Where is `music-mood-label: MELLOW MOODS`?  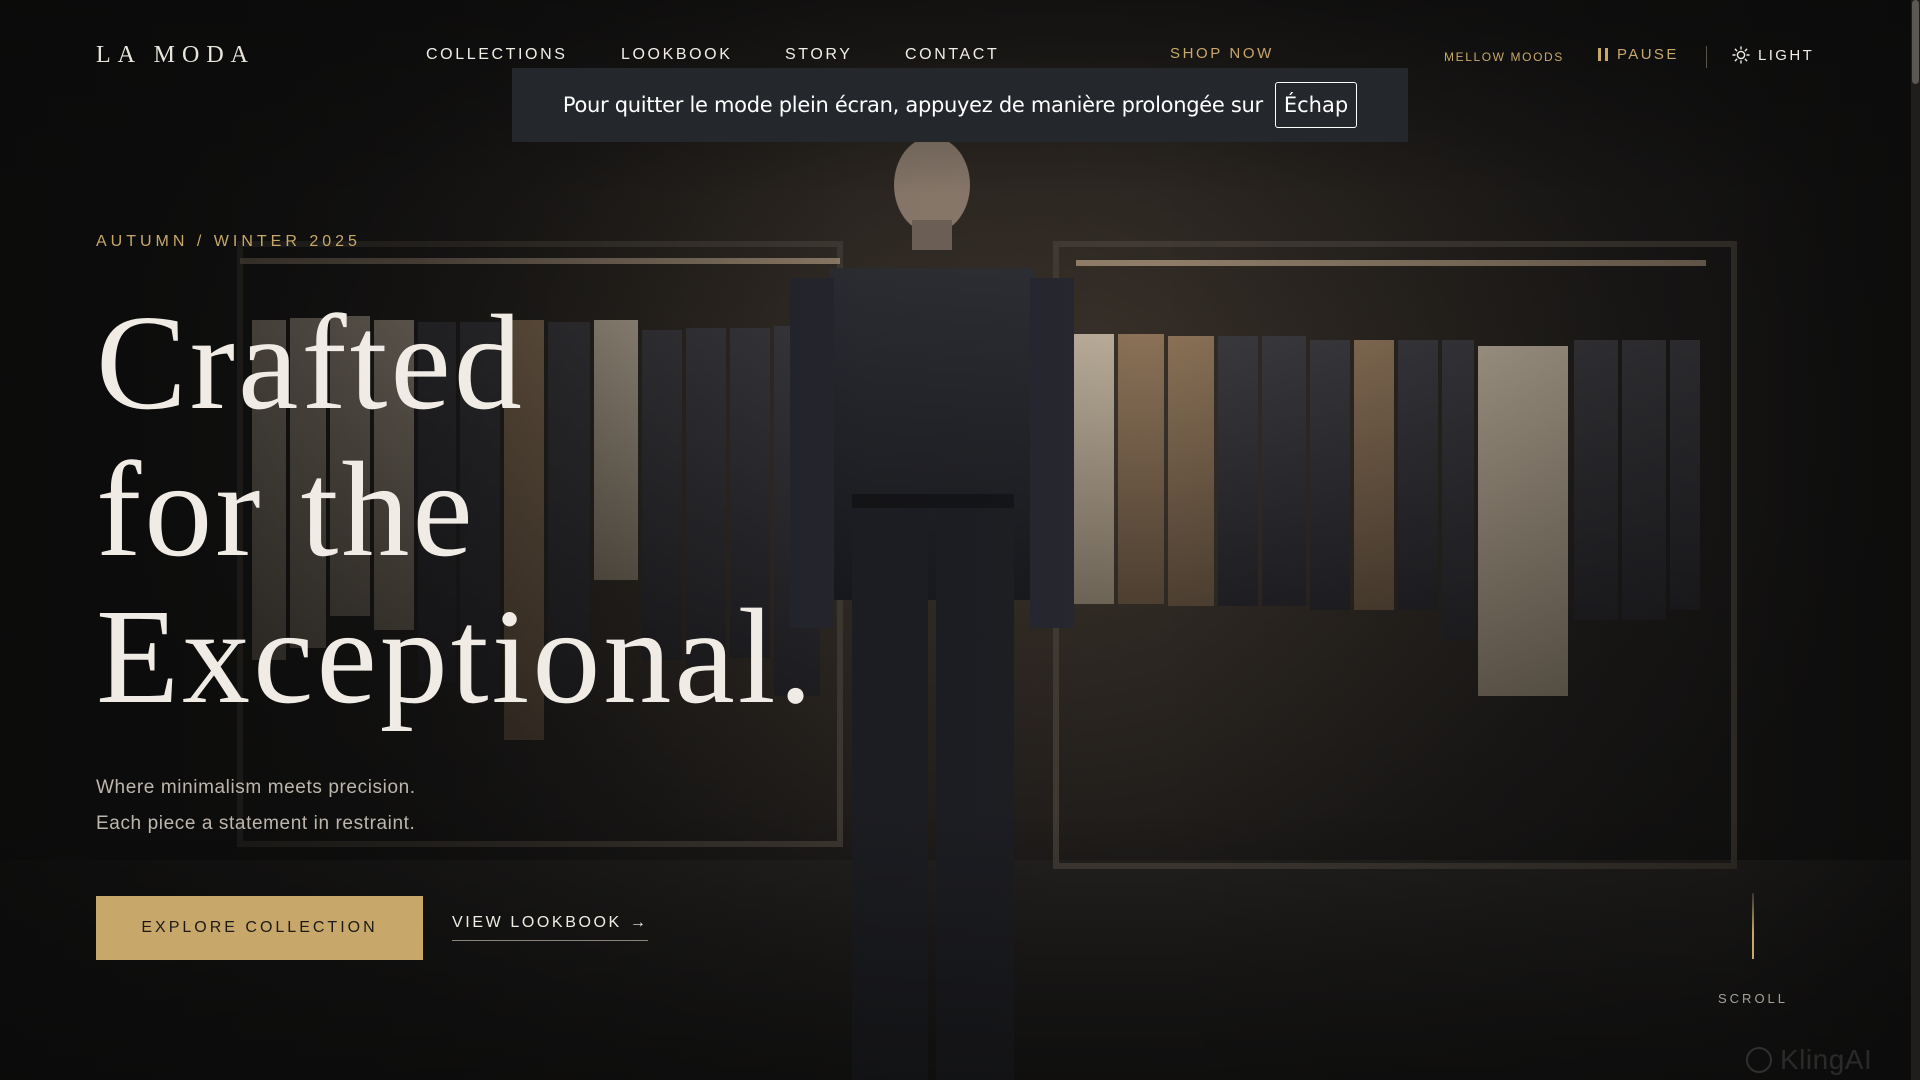 music-mood-label: MELLOW MOODS is located at coordinates (1504, 57).